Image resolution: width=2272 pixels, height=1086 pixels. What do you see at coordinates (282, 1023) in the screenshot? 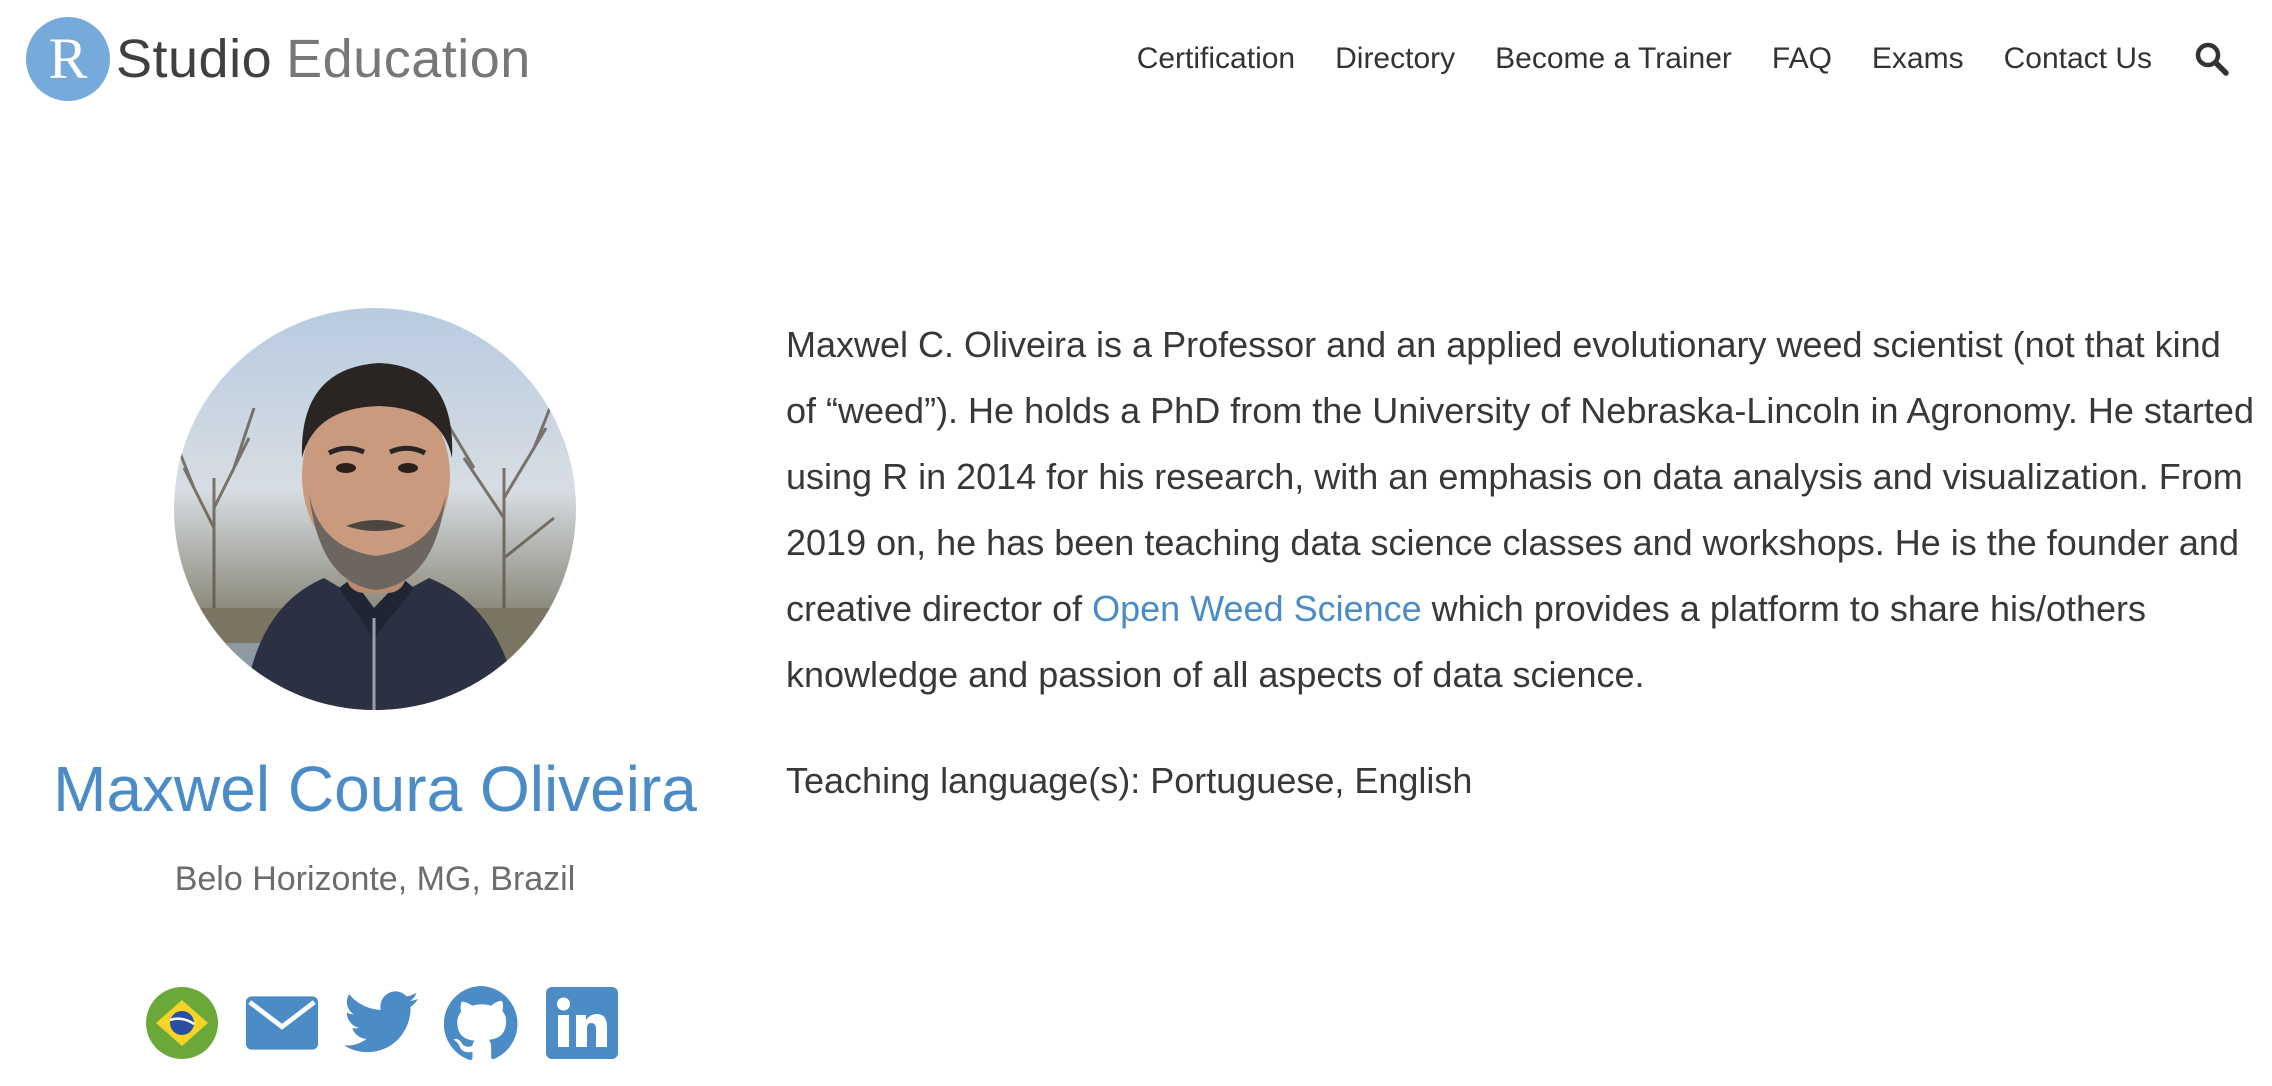
I see `email-icon` at bounding box center [282, 1023].